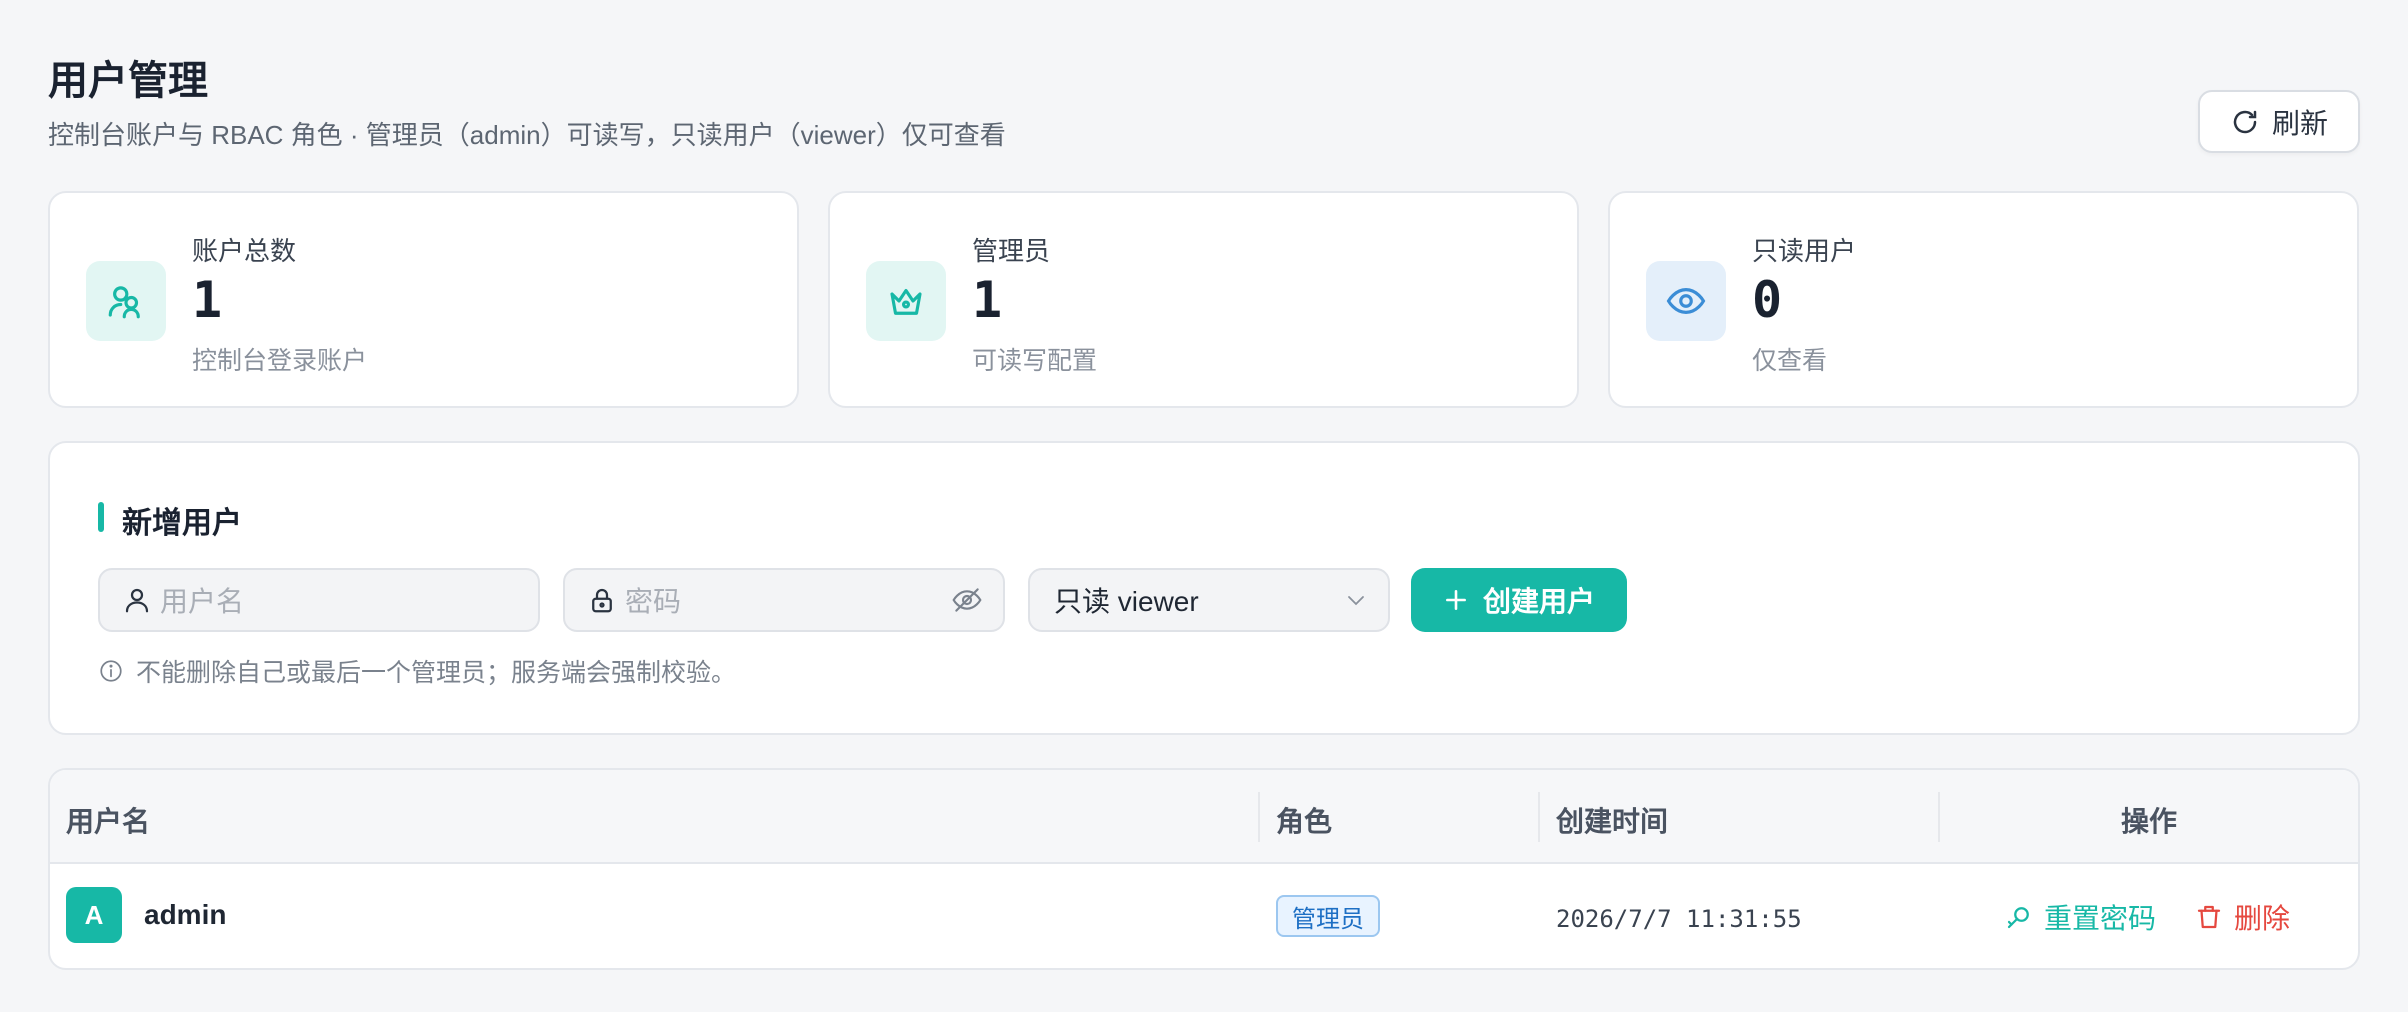  Describe the element at coordinates (1126, 601) in the screenshot. I see `role-select-value: 只读 viewer` at that location.